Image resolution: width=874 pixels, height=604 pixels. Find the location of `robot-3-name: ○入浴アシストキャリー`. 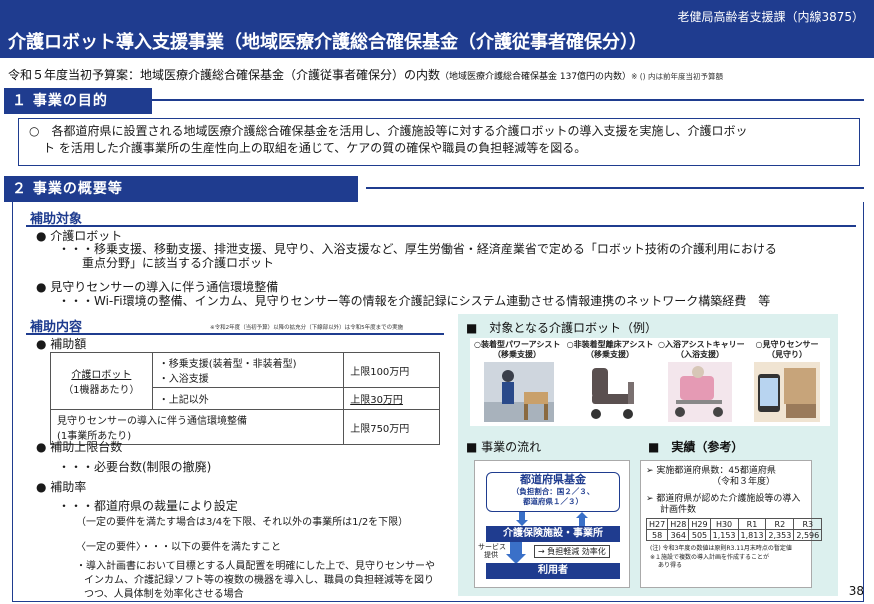

robot-3-name: ○入浴アシストキャリー is located at coordinates (701, 344).